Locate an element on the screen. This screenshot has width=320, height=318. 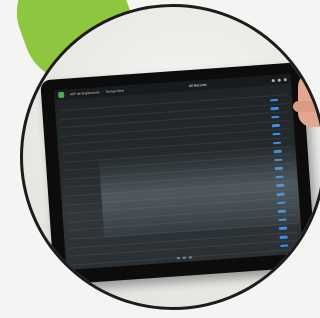
page-next-button is located at coordinates (190, 257).